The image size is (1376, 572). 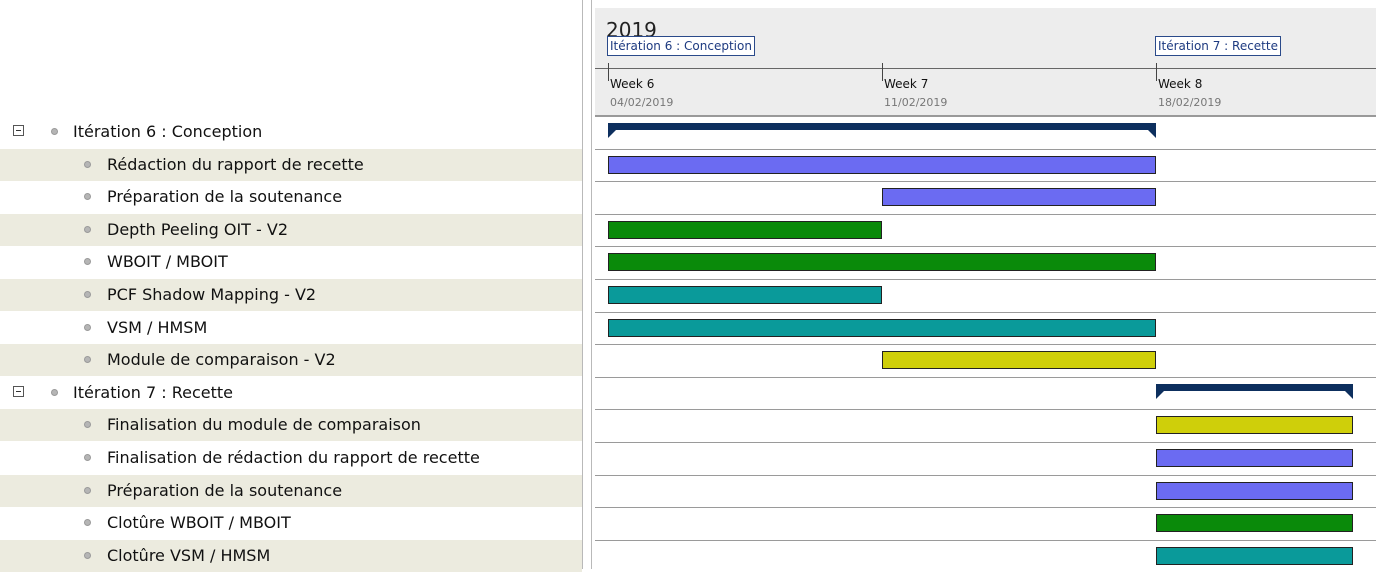 I want to click on tree-task-row: Module de comparaison - V2, so click(x=291, y=360).